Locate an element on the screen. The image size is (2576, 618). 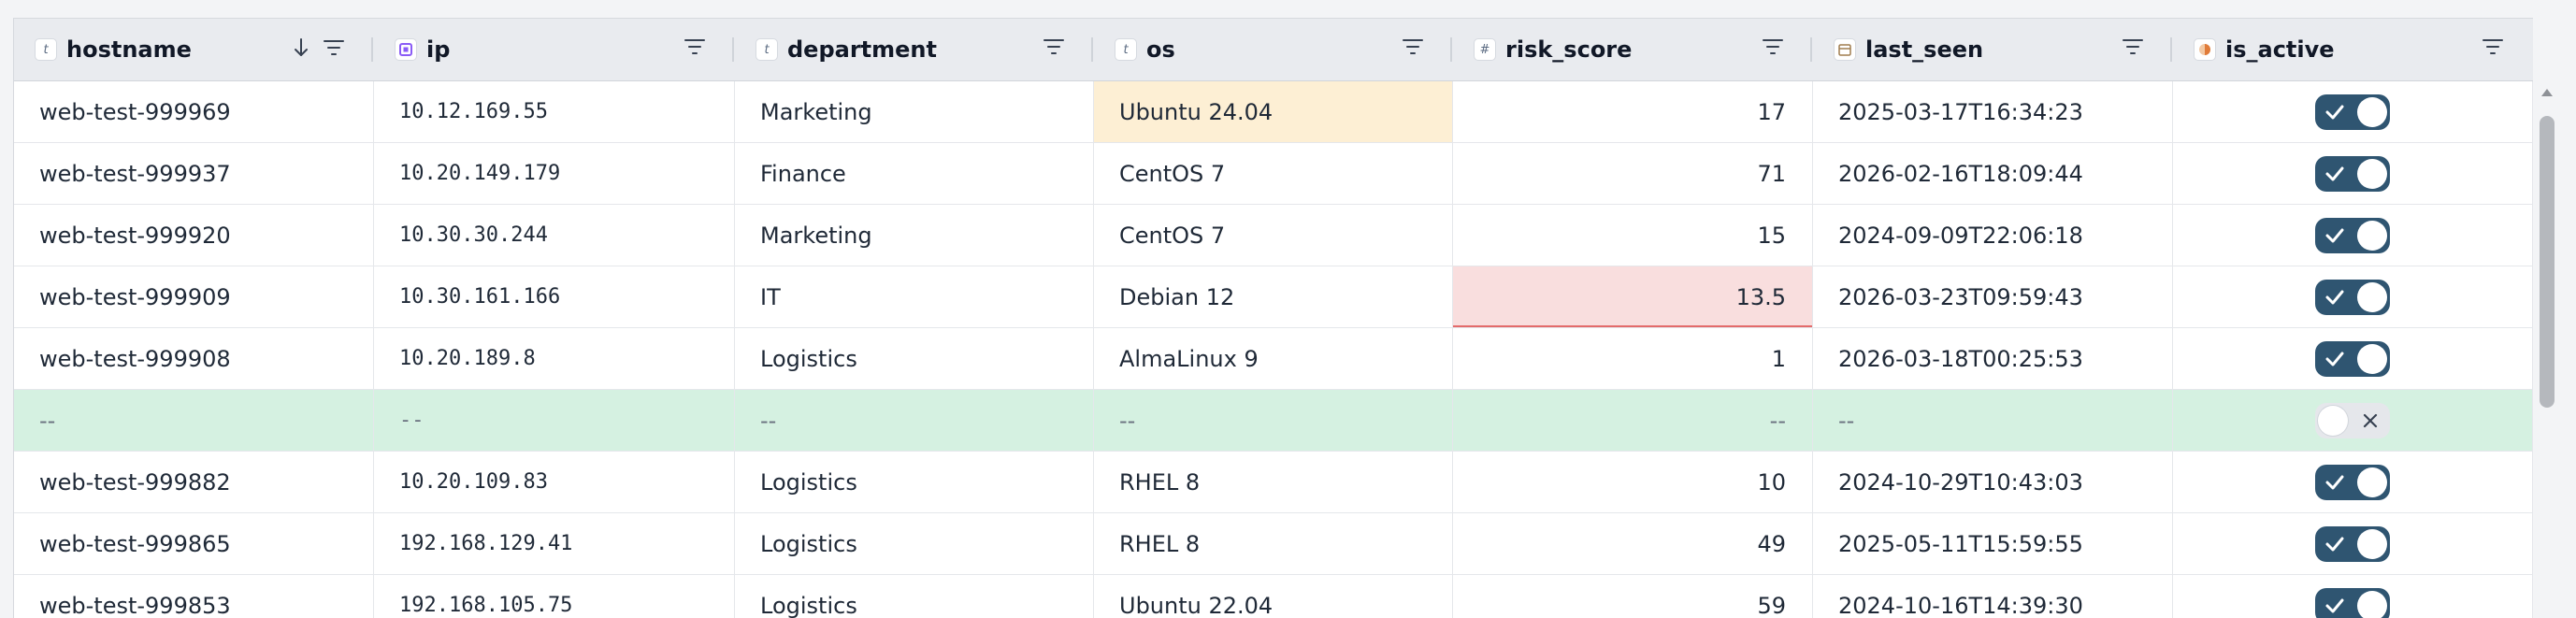
cell-last-seen: 2026-03-23T09:59:43 is located at coordinates (1993, 296).